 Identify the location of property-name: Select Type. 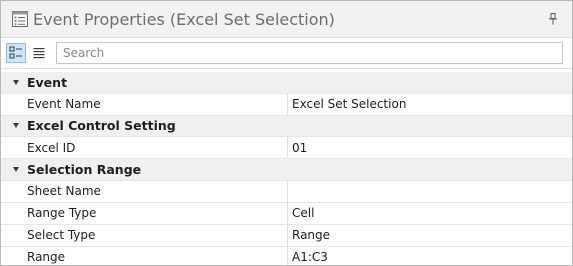
(144, 235).